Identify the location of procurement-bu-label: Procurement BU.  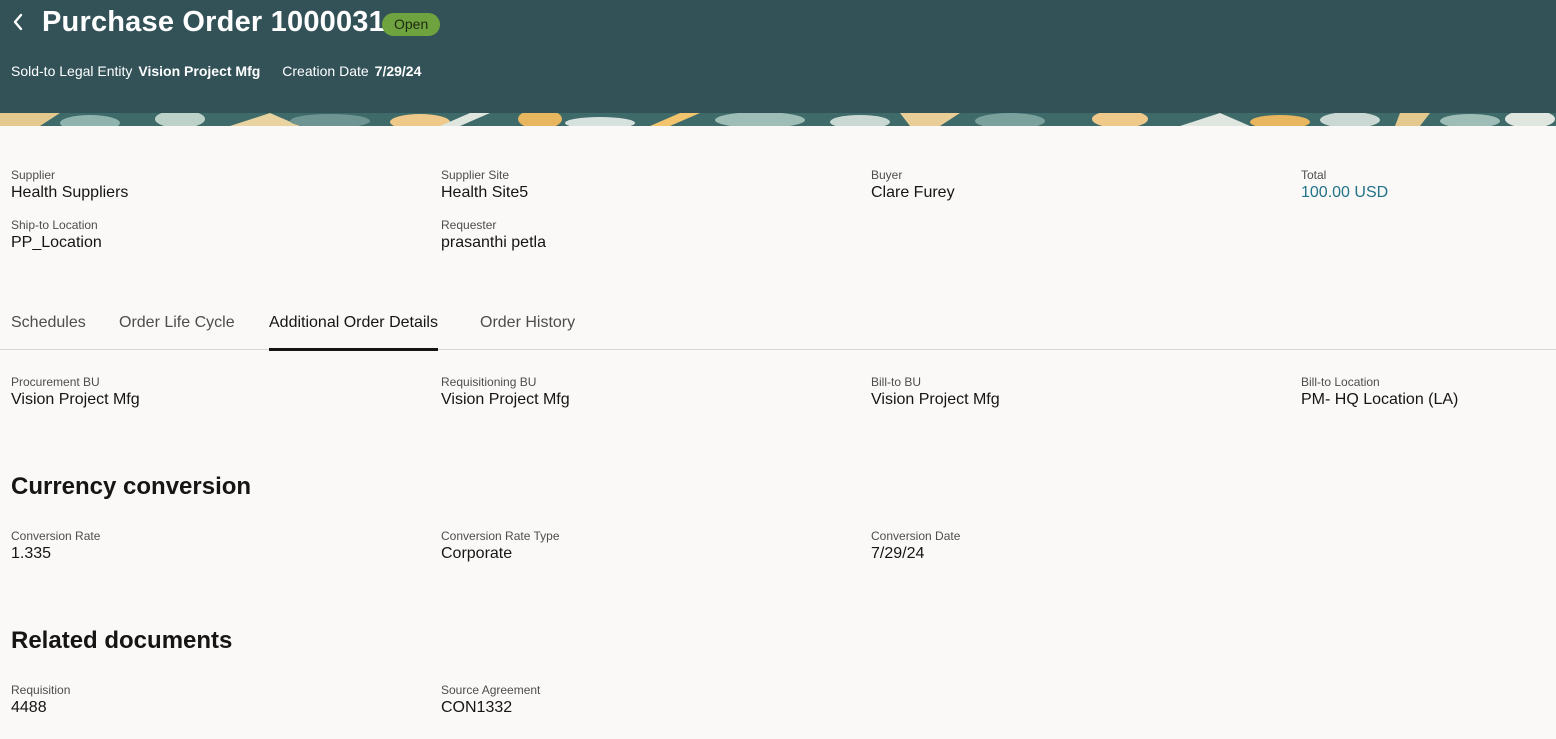
(55, 382).